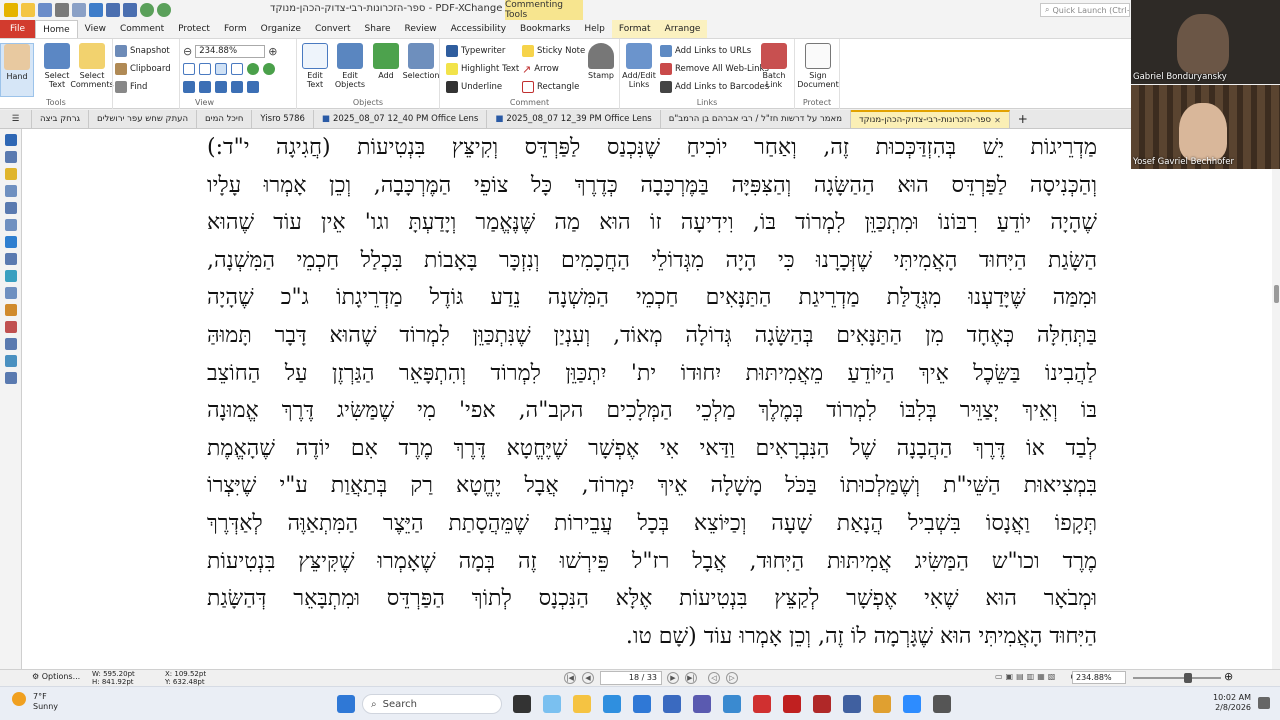 The image size is (1280, 720). Describe the element at coordinates (187, 51) in the screenshot. I see `zoom-out-icon: ⊖` at that location.